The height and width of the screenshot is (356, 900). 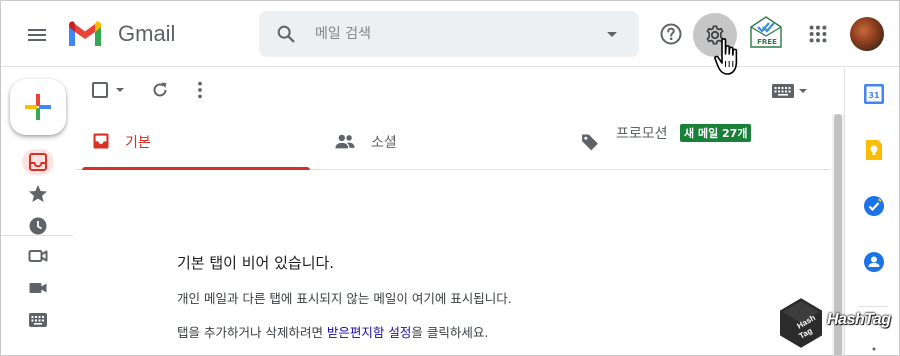 What do you see at coordinates (384, 143) in the screenshot?
I see `tab-social-label: 소셜` at bounding box center [384, 143].